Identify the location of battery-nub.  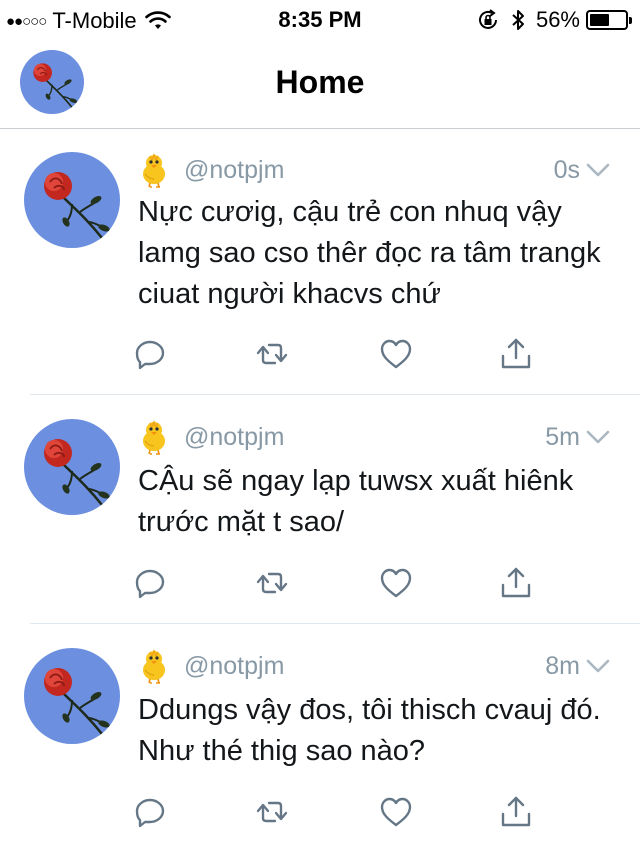
(630, 20).